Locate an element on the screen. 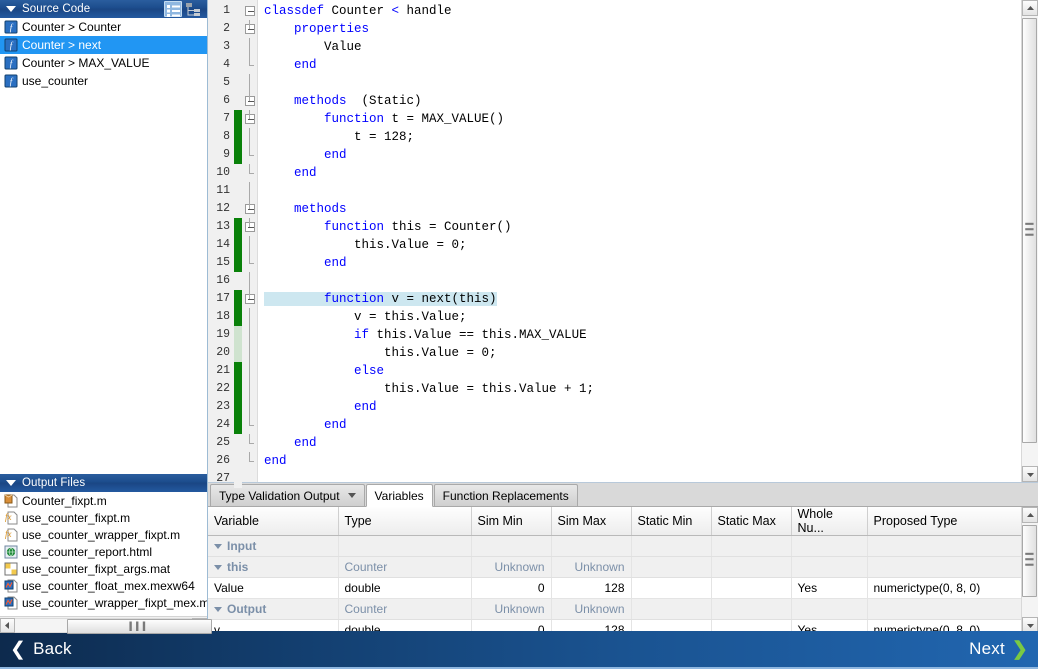 This screenshot has width=1038, height=669. flat-list-view-icon is located at coordinates (173, 9).